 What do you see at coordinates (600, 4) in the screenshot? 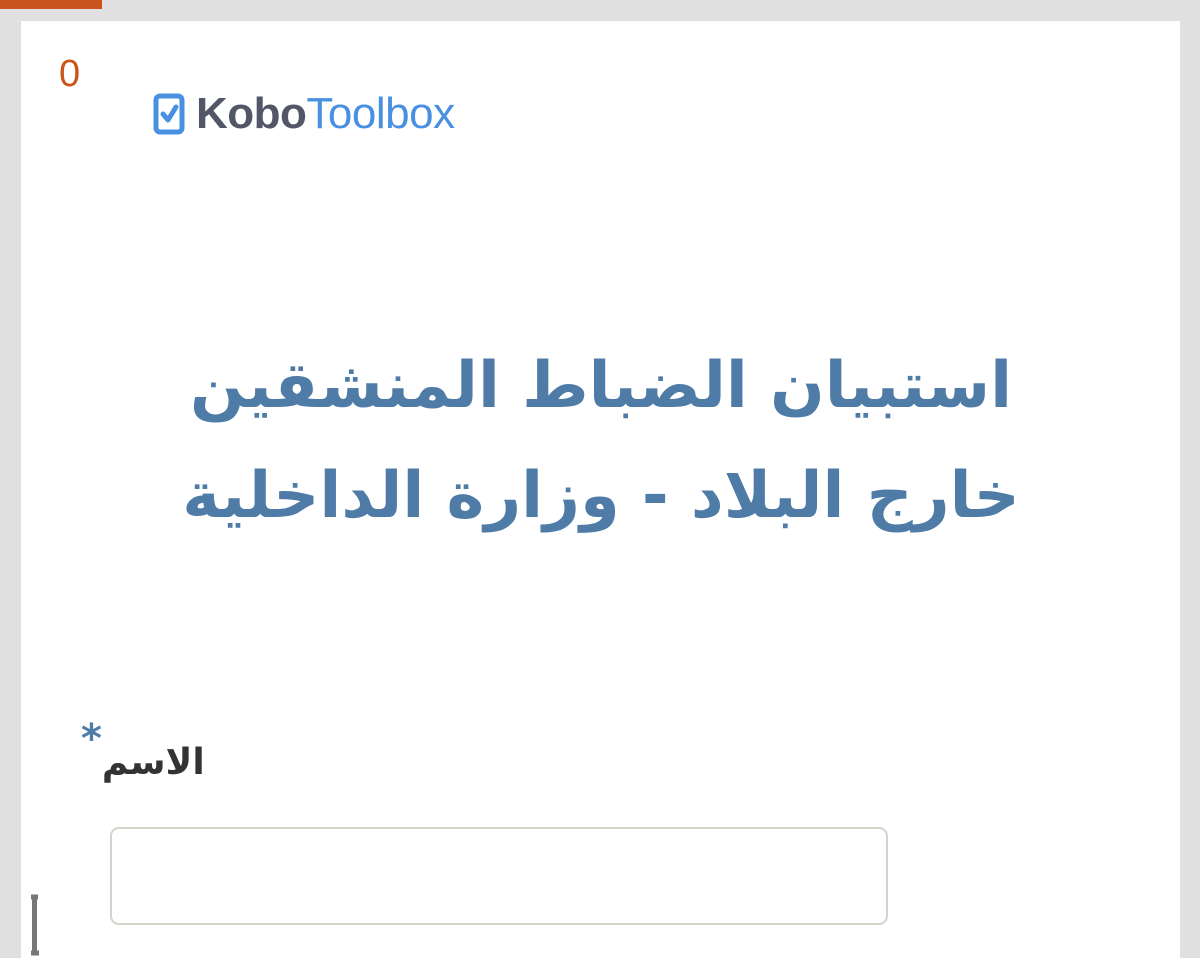
I see `progress-bar` at bounding box center [600, 4].